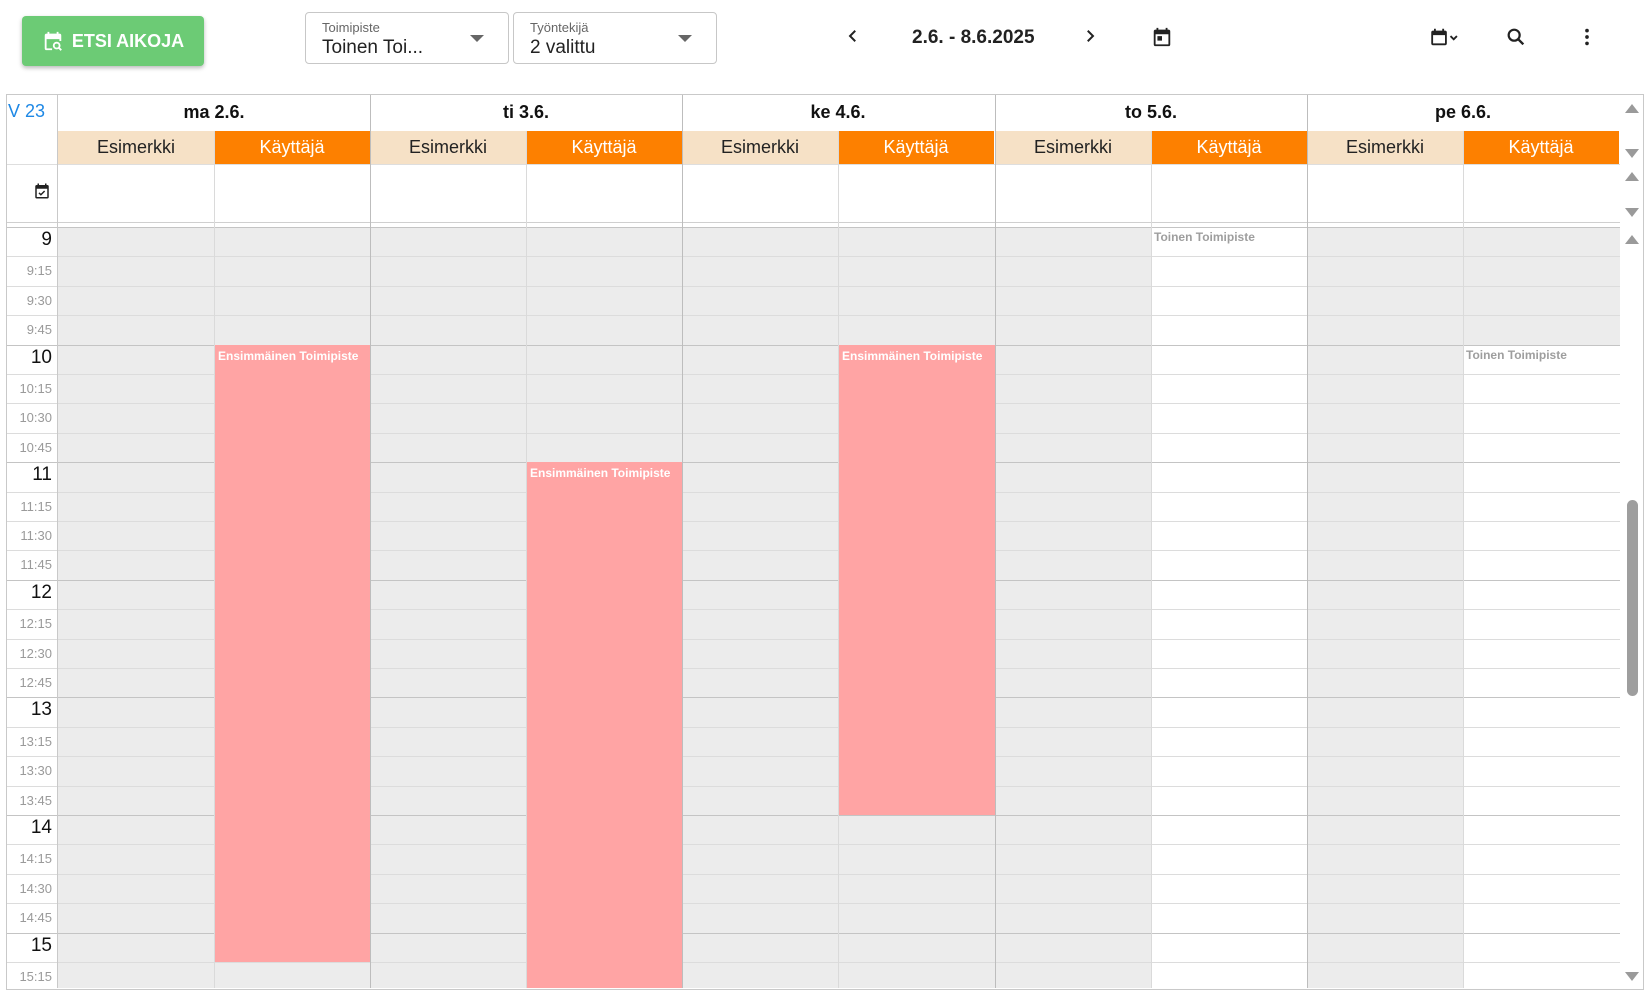  What do you see at coordinates (57, 541) in the screenshot?
I see `time-axis-divider` at bounding box center [57, 541].